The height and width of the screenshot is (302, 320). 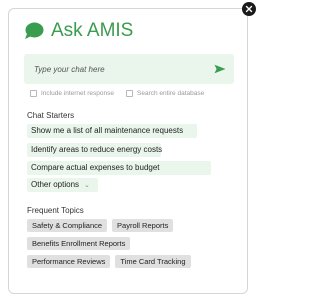 I want to click on chat-starter-item: Identify areas to reduce energy costs, so click(x=94, y=150).